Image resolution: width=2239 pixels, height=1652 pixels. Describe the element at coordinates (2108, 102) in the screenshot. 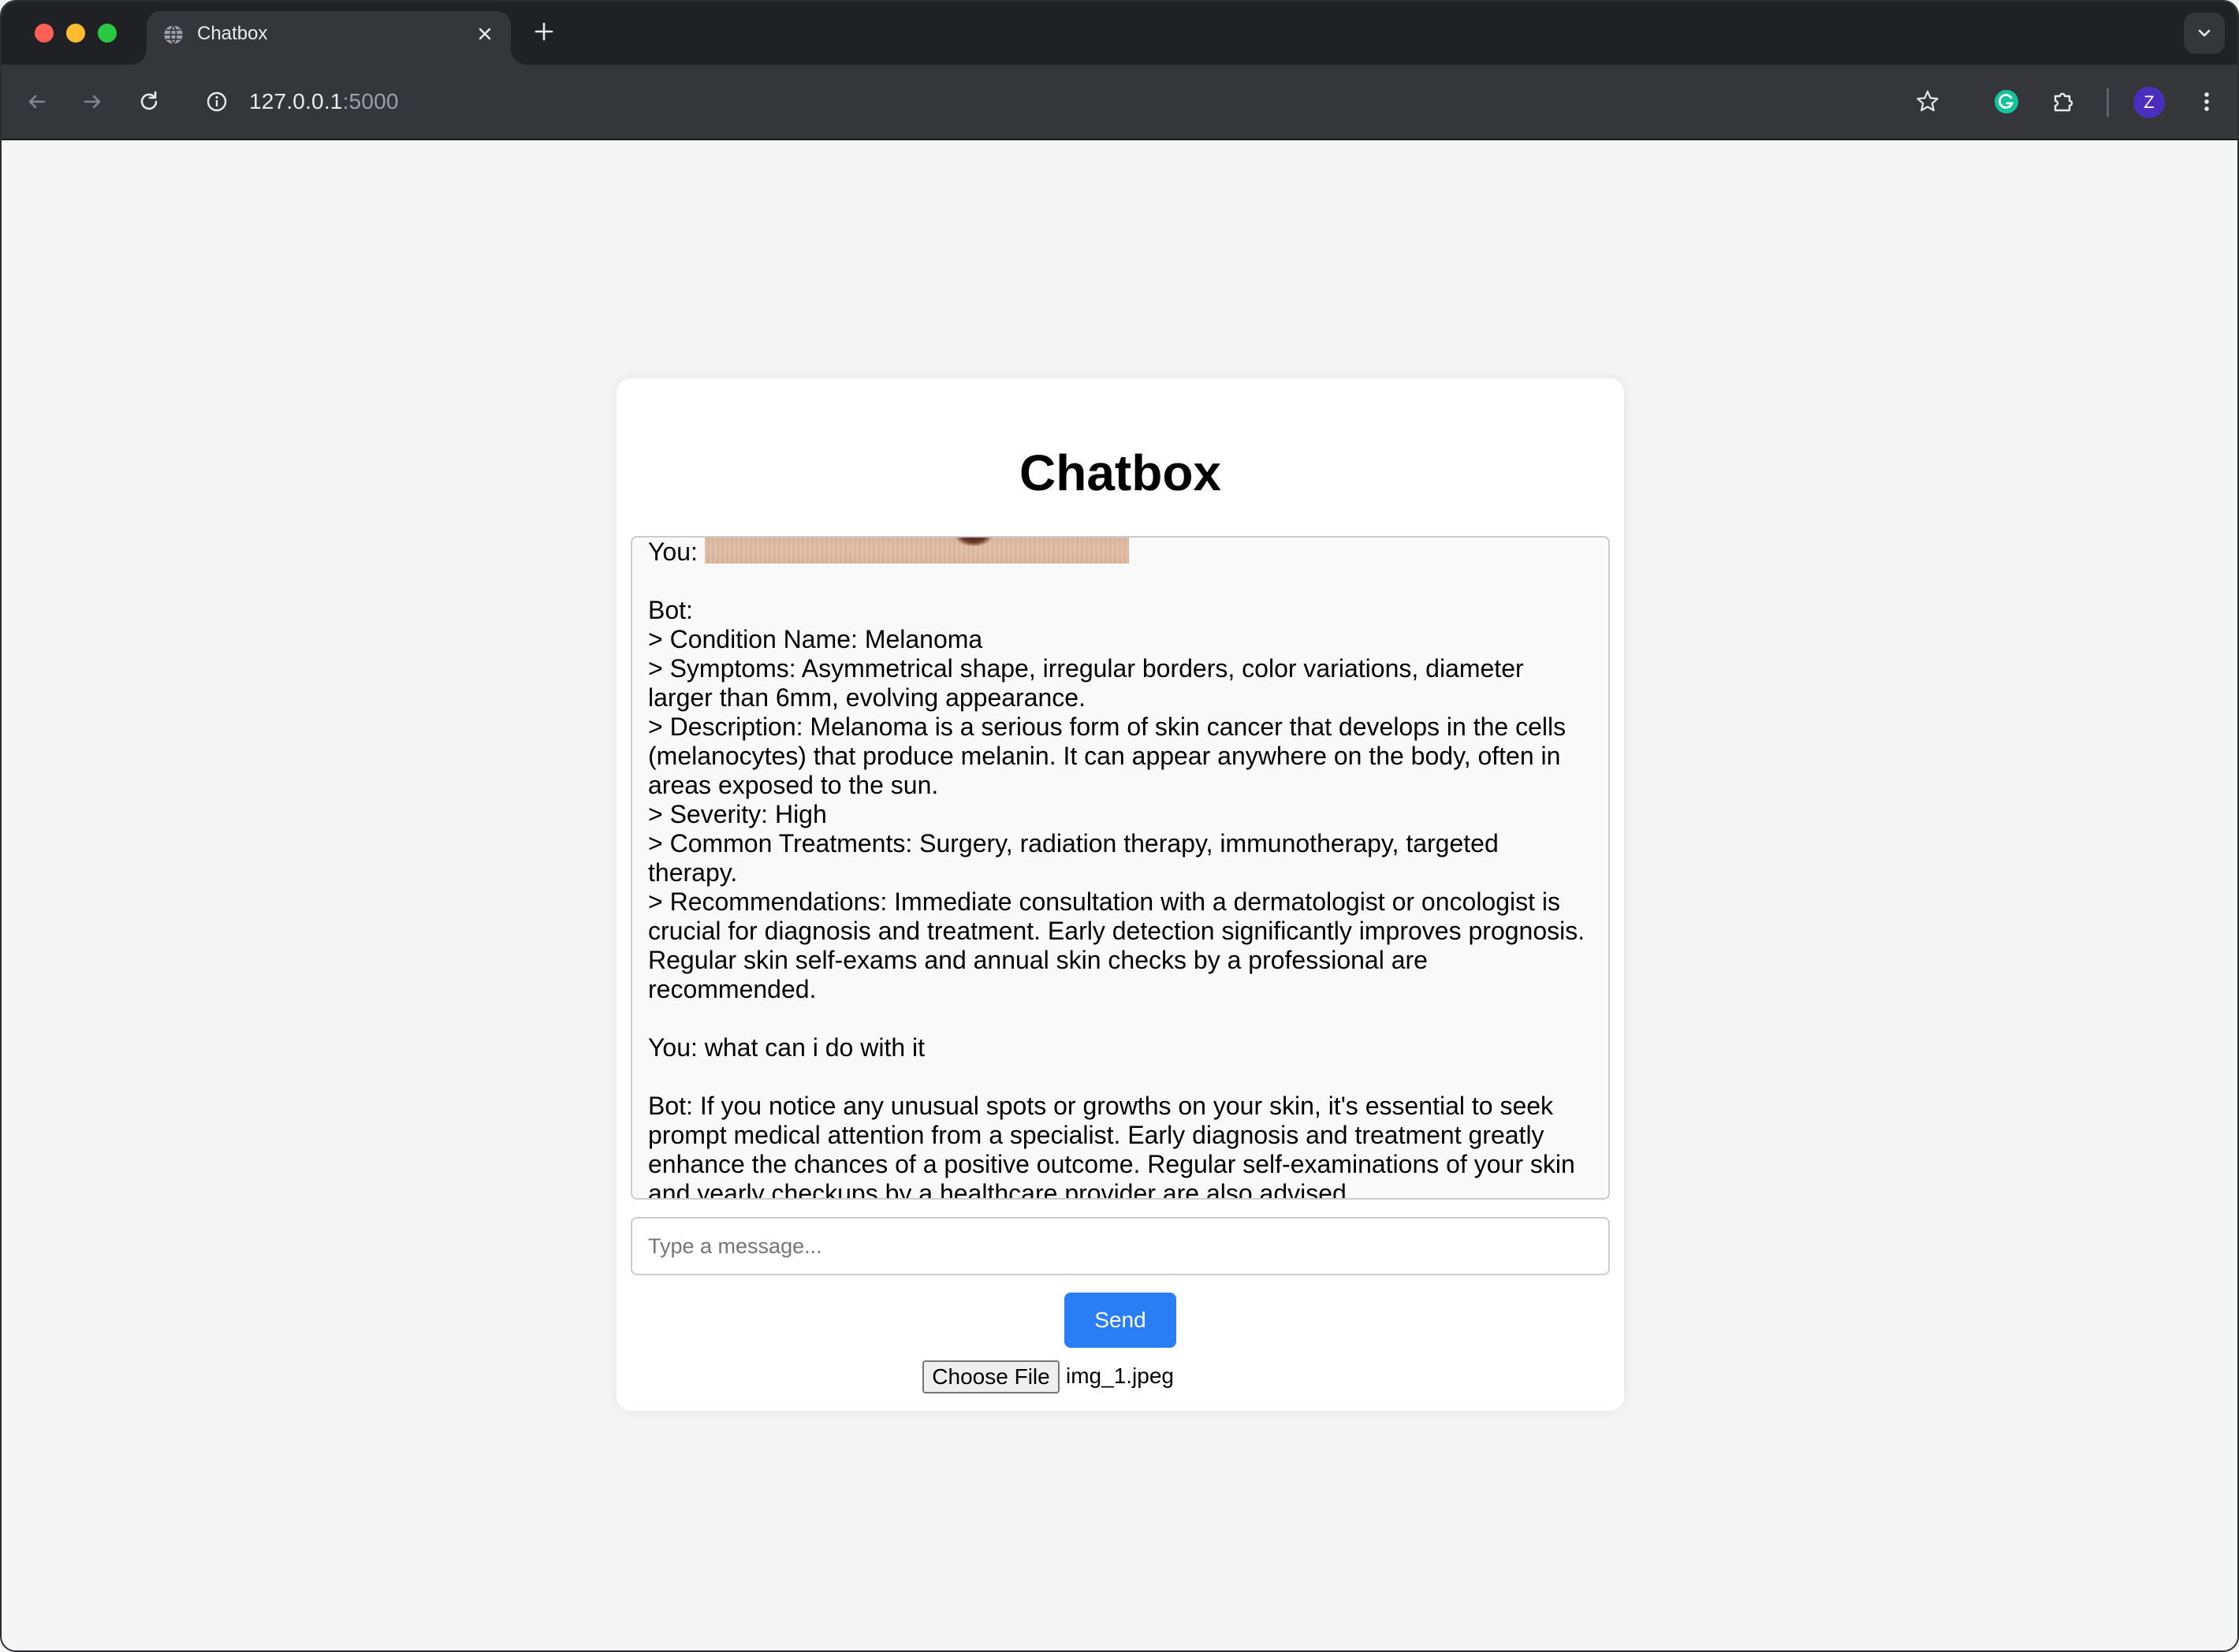

I see `toolbar-separator` at that location.